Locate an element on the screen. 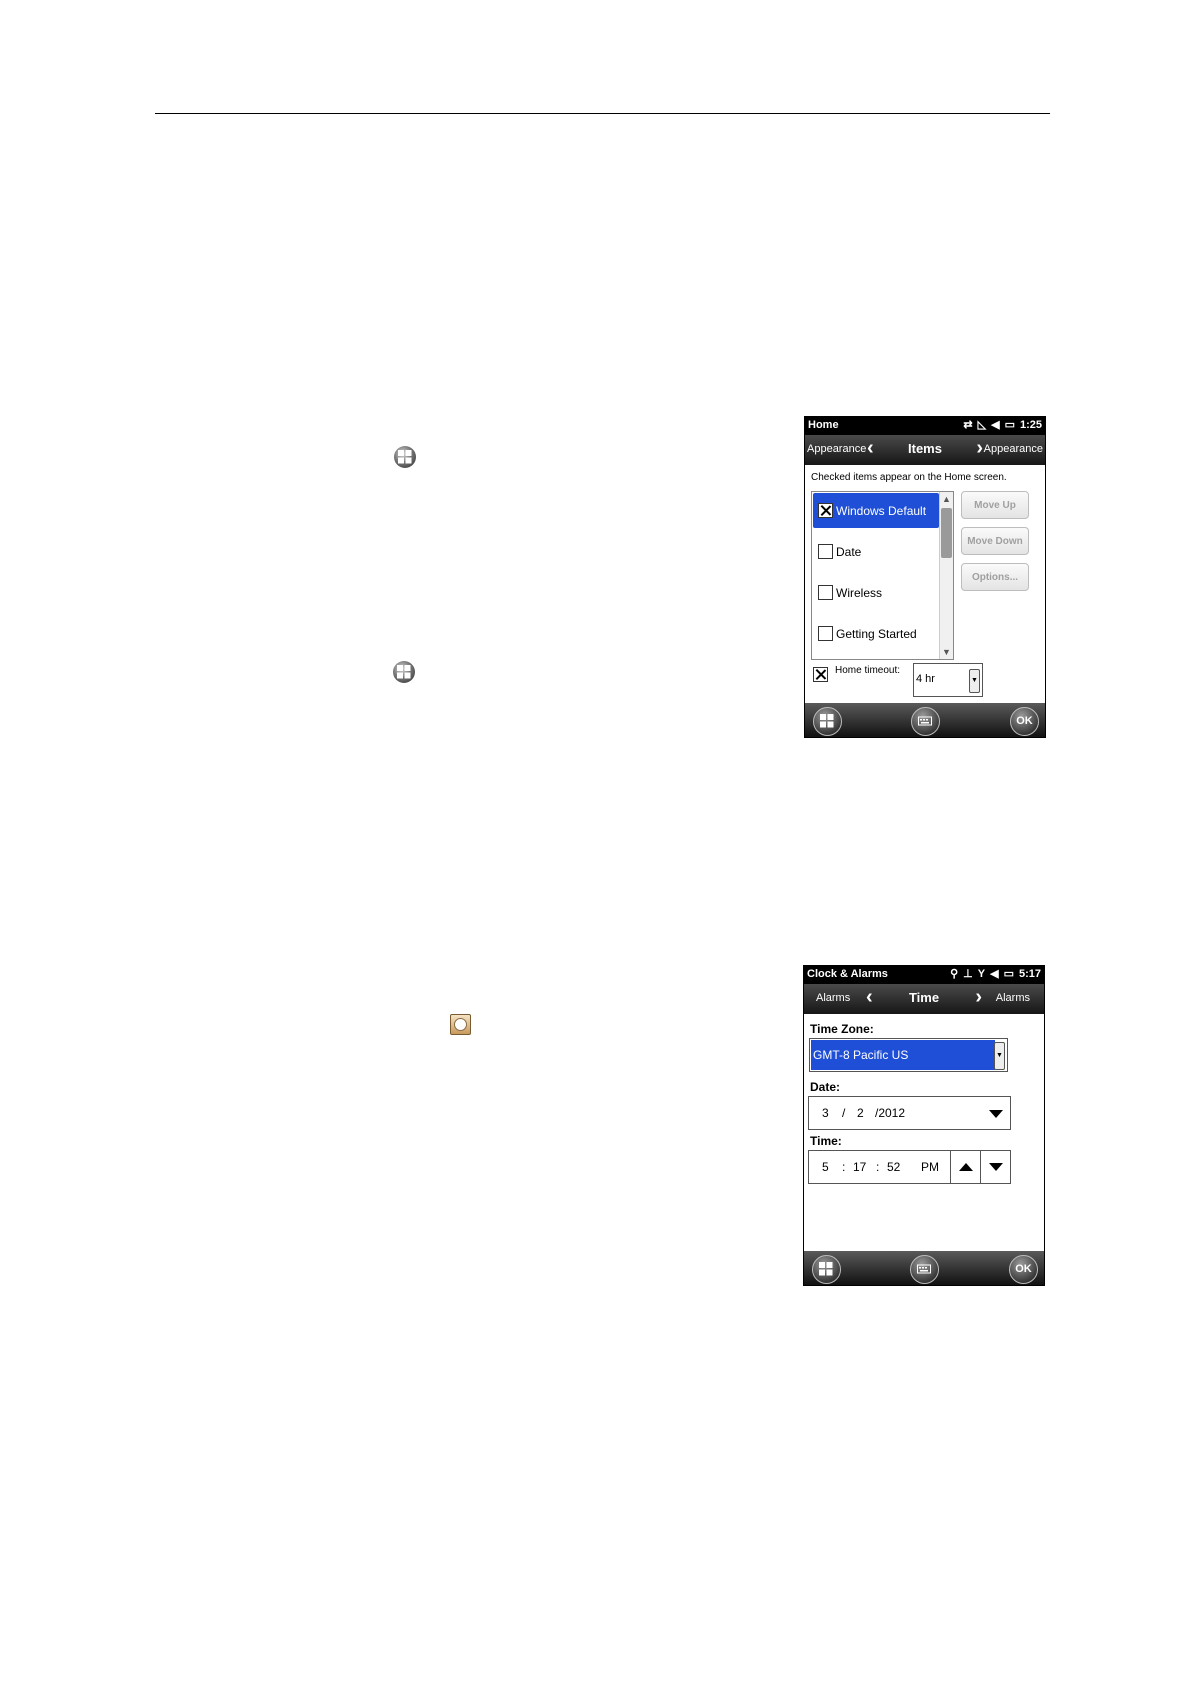  status-bar: Clock & Alarms ⚲ ⊥ Y ◀ ▭ 5:17 is located at coordinates (924, 975).